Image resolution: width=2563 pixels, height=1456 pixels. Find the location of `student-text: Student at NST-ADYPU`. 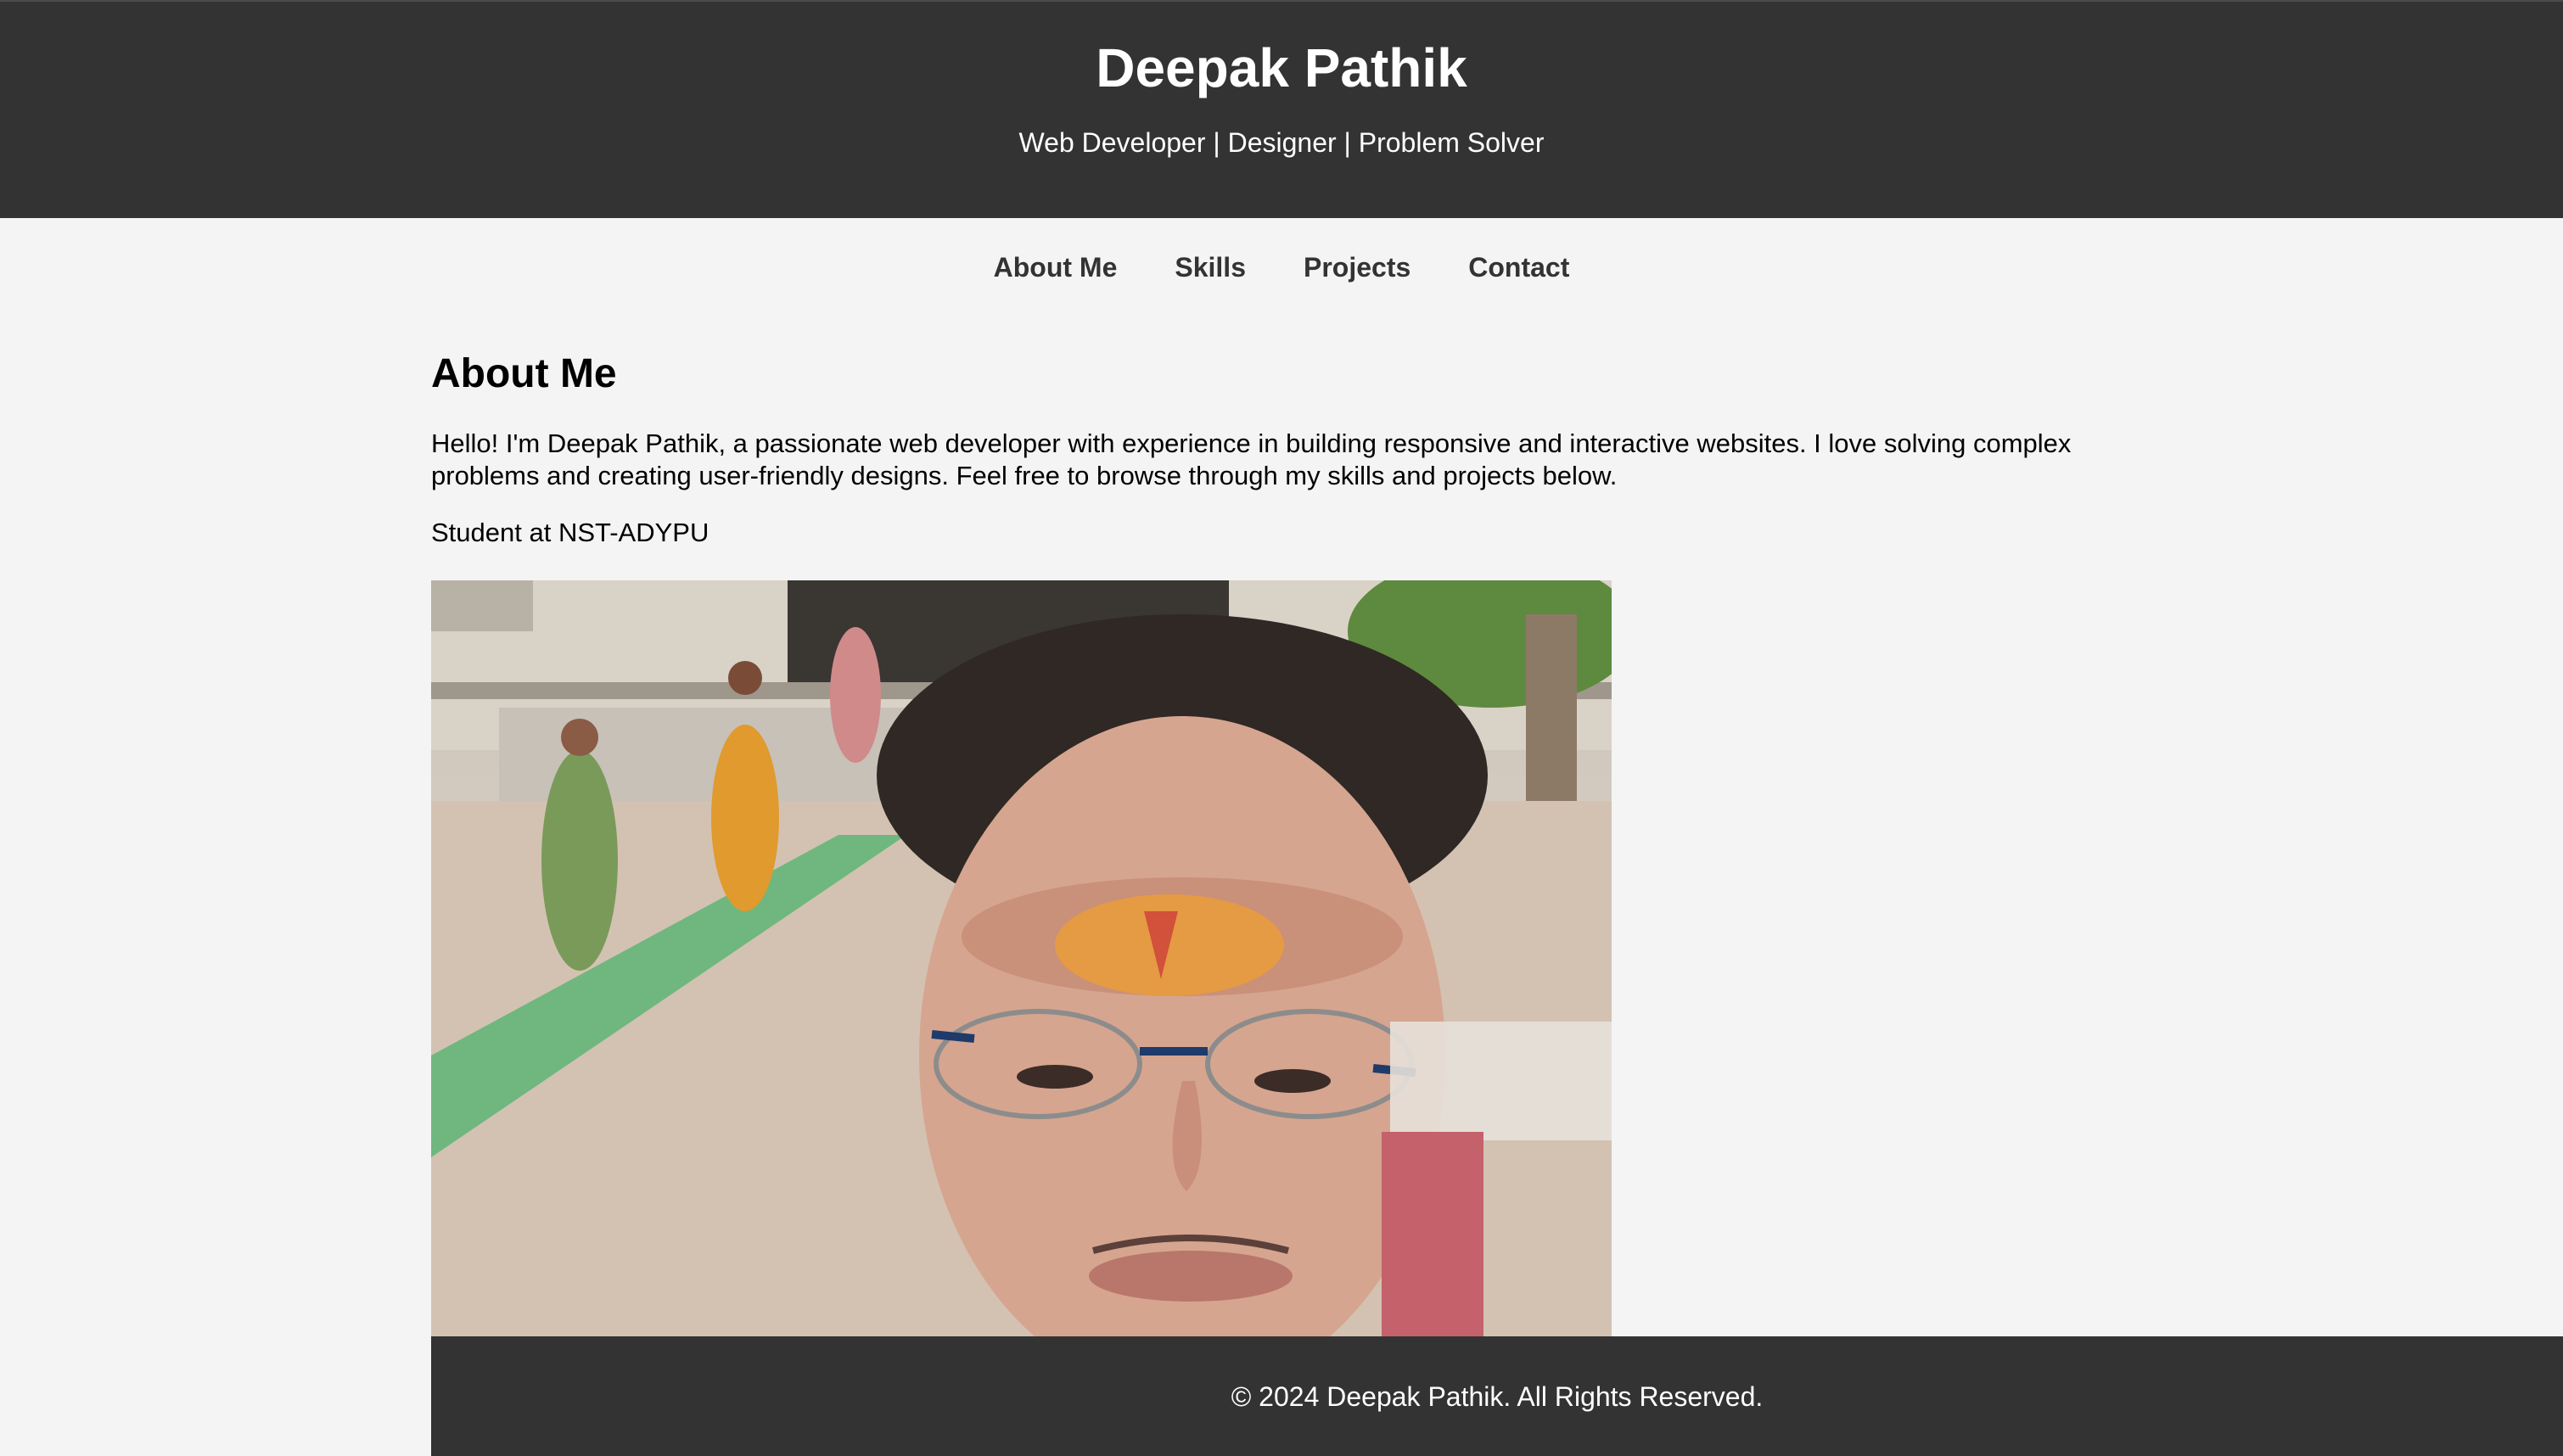

student-text: Student at NST-ADYPU is located at coordinates (570, 533).